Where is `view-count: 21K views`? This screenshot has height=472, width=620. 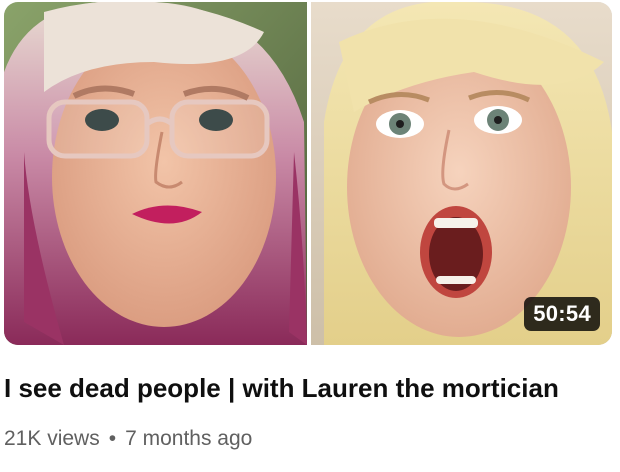
view-count: 21K views is located at coordinates (52, 438).